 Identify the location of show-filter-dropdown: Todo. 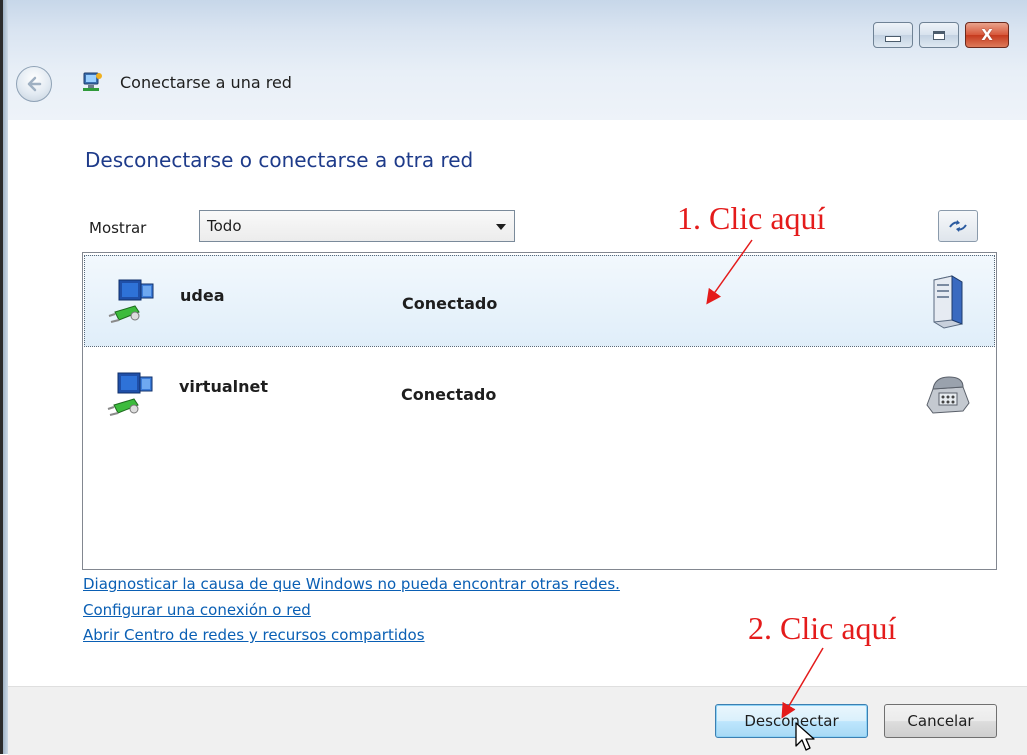
(357, 226).